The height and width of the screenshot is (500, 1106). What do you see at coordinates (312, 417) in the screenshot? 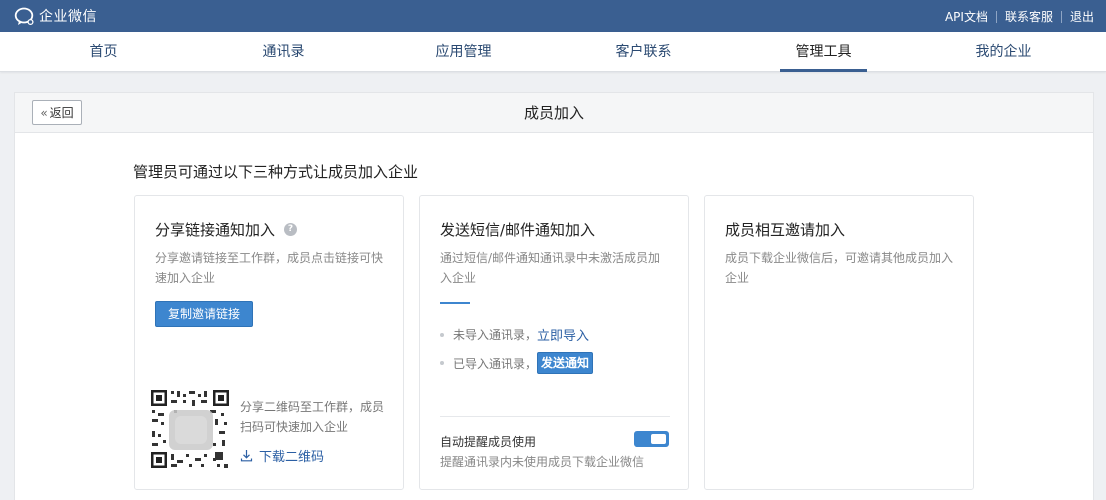
I see `qr-desc: 分享二维码至工作群，成员扫码可快速加入企业` at bounding box center [312, 417].